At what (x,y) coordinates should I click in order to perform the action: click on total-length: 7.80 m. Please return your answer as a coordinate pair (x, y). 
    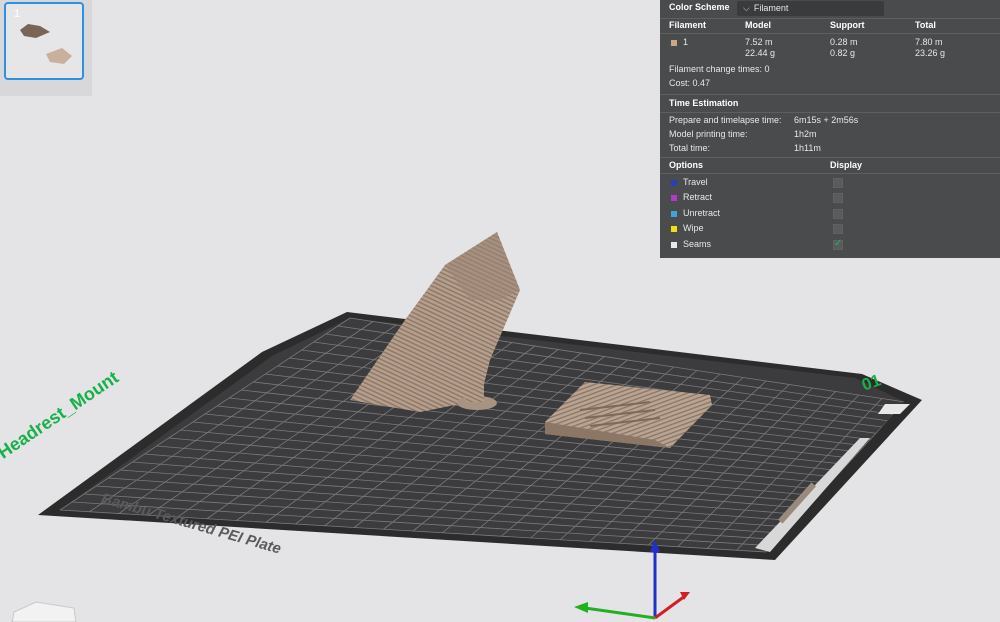
    Looking at the image, I should click on (929, 42).